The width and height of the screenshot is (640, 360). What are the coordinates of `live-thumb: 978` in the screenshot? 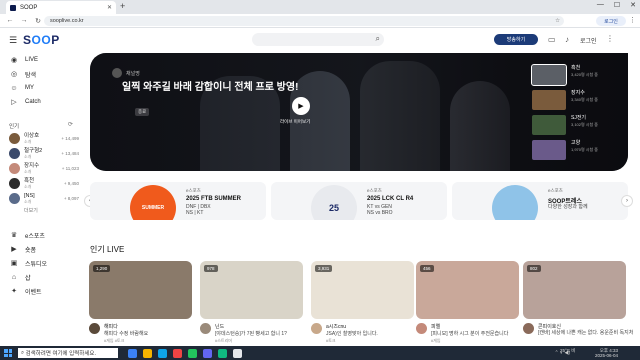 It's located at (251, 290).